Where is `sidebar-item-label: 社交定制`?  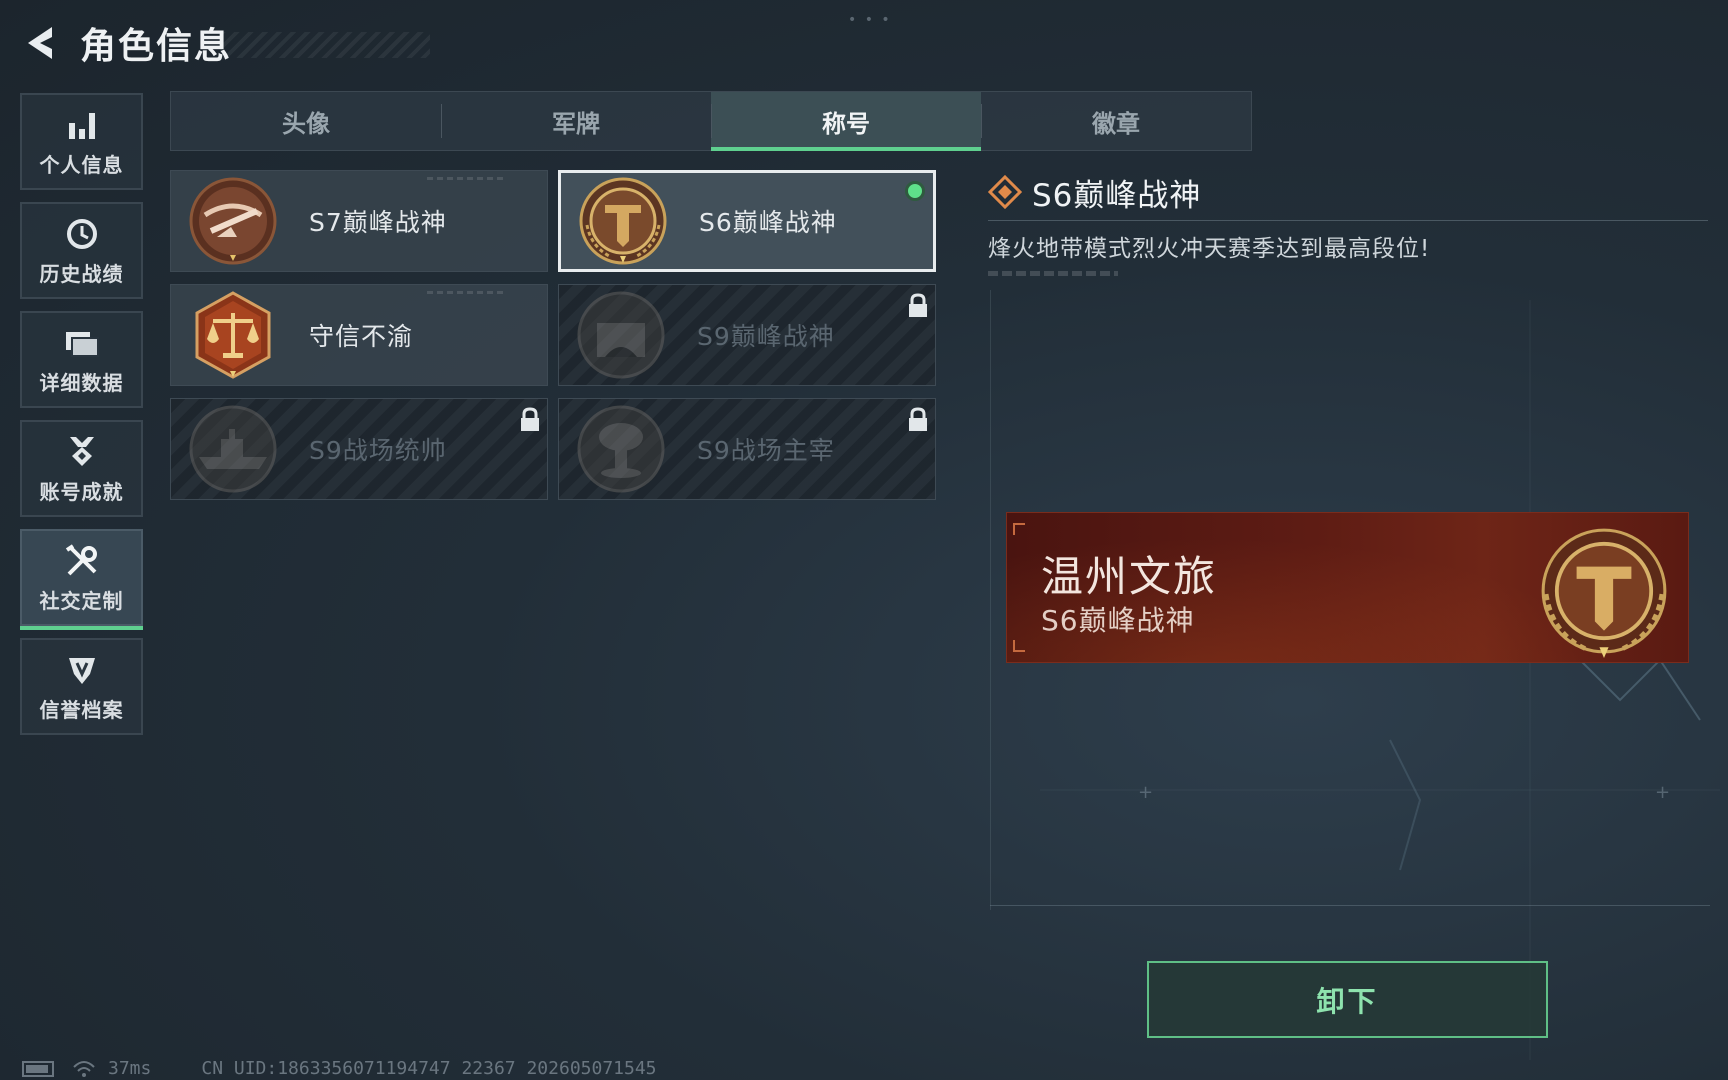
sidebar-item-label: 社交定制 is located at coordinates (81, 601).